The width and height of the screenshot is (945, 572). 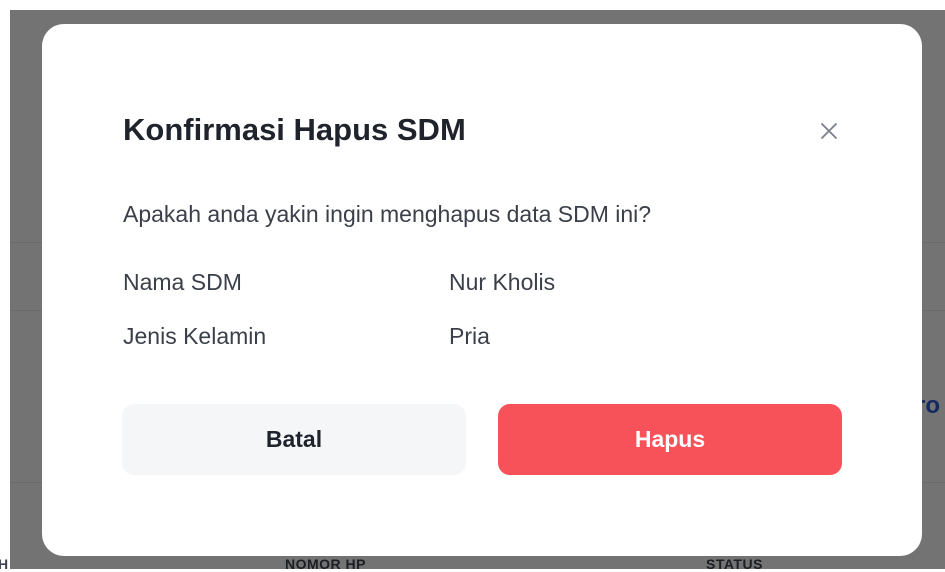 I want to click on detail-label-gender: Jenis Kelamin, so click(x=195, y=336).